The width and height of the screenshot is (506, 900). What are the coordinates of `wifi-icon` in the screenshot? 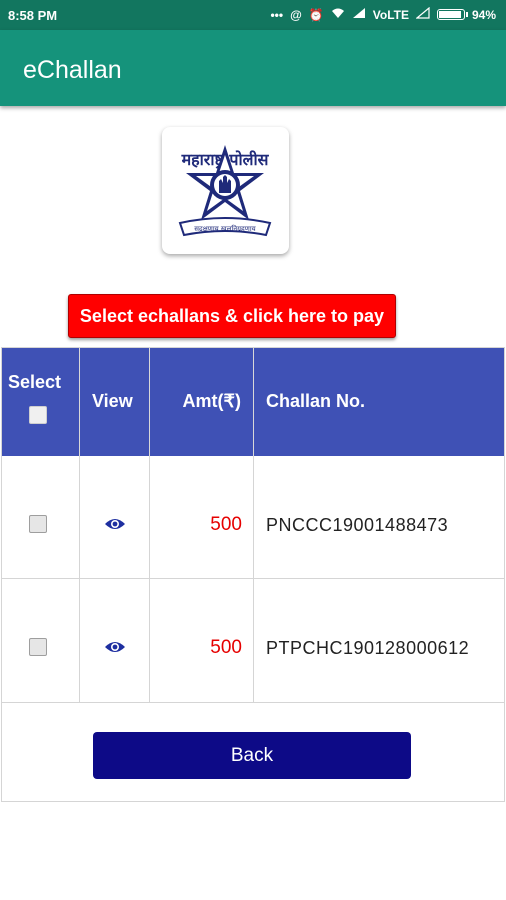 It's located at (338, 14).